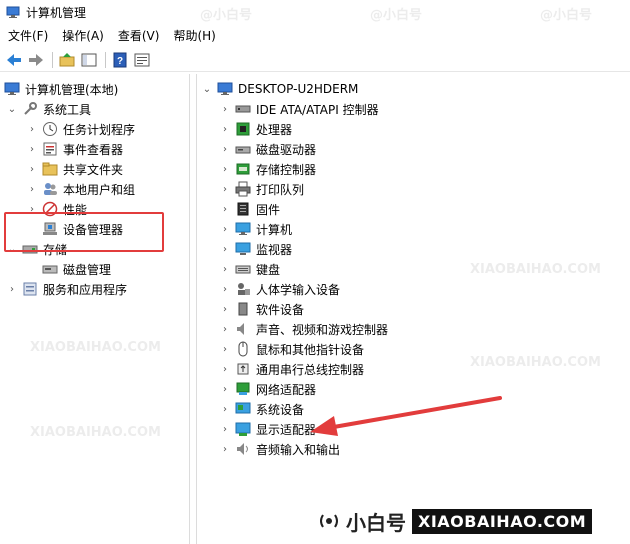 The image size is (630, 544). Describe the element at coordinates (30, 289) in the screenshot. I see `services-icon` at that location.